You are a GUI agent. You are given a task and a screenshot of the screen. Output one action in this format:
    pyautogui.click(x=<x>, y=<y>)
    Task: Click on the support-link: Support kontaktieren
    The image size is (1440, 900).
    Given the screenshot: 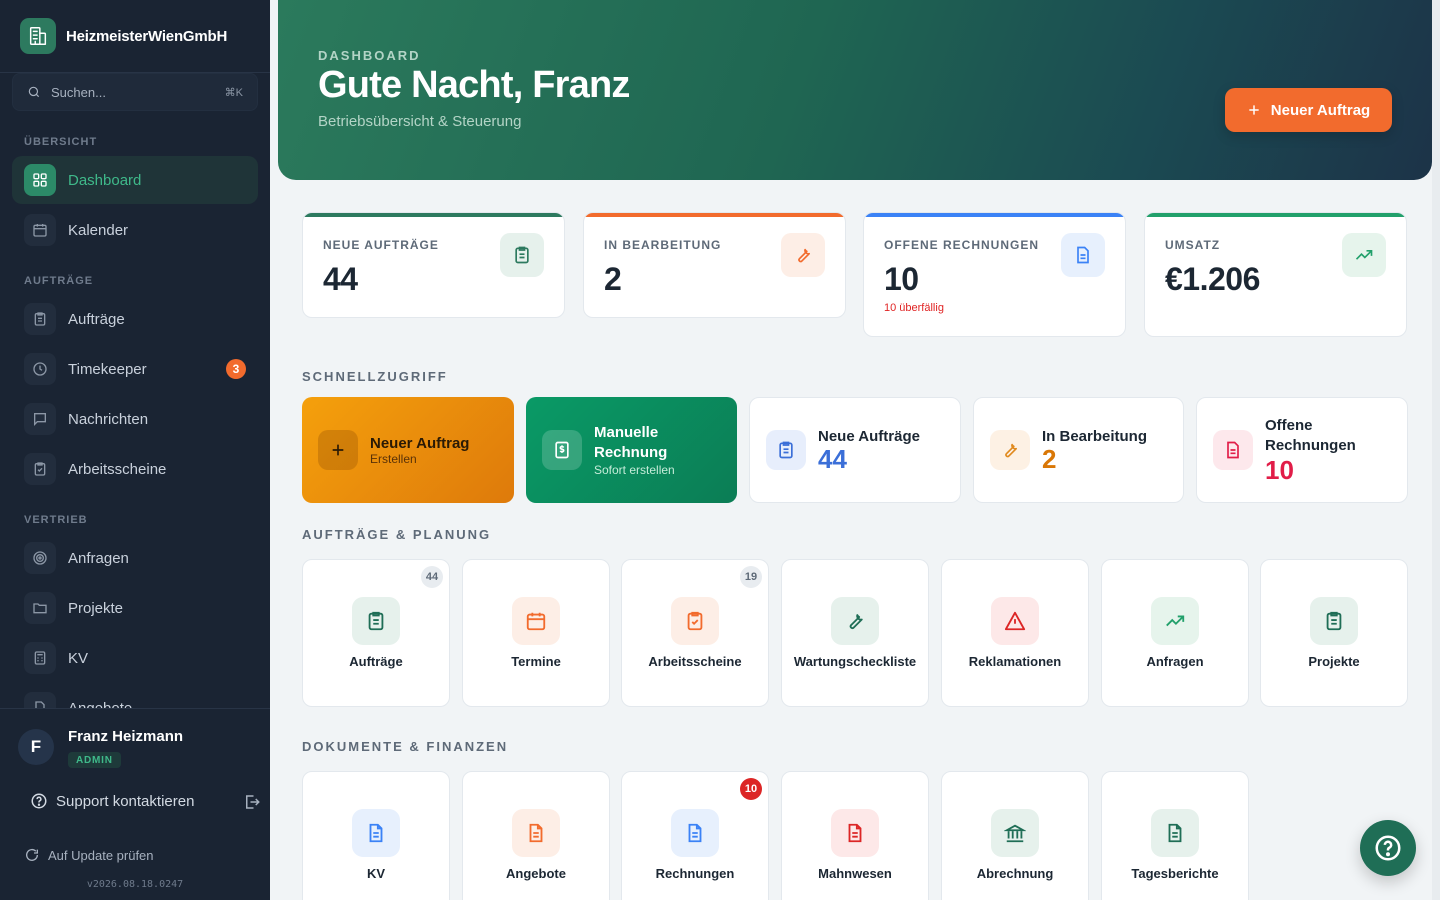 What is the action you would take?
    pyautogui.click(x=112, y=801)
    